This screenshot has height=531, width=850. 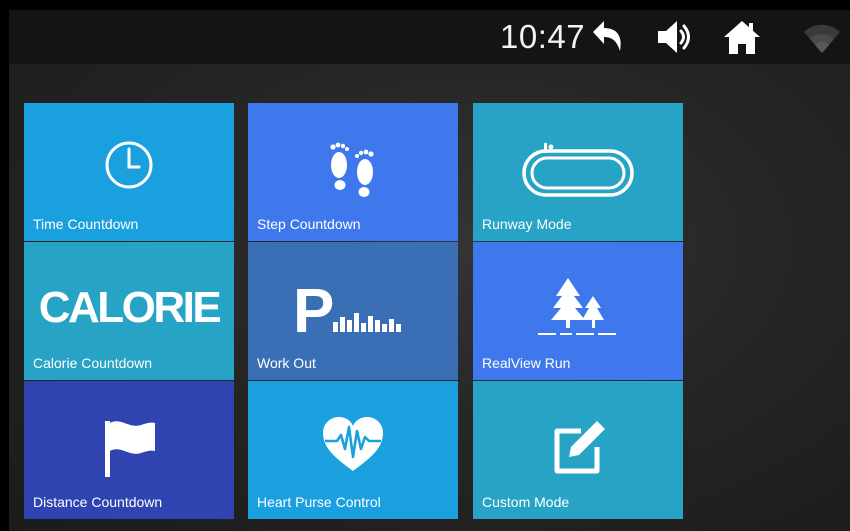 What do you see at coordinates (822, 37) in the screenshot?
I see `wifi-icon` at bounding box center [822, 37].